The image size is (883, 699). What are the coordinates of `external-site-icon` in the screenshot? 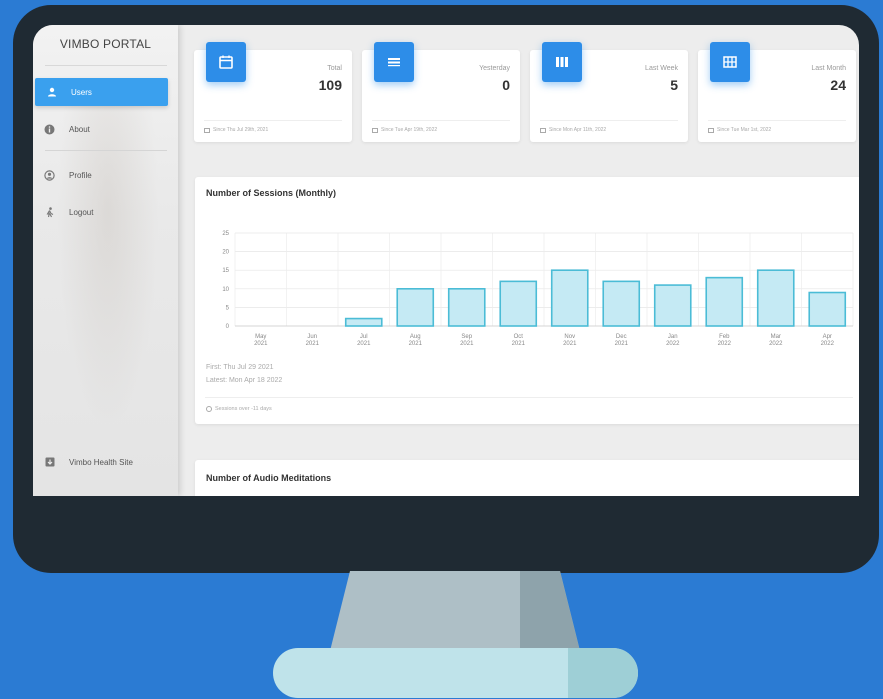 It's located at (49, 462).